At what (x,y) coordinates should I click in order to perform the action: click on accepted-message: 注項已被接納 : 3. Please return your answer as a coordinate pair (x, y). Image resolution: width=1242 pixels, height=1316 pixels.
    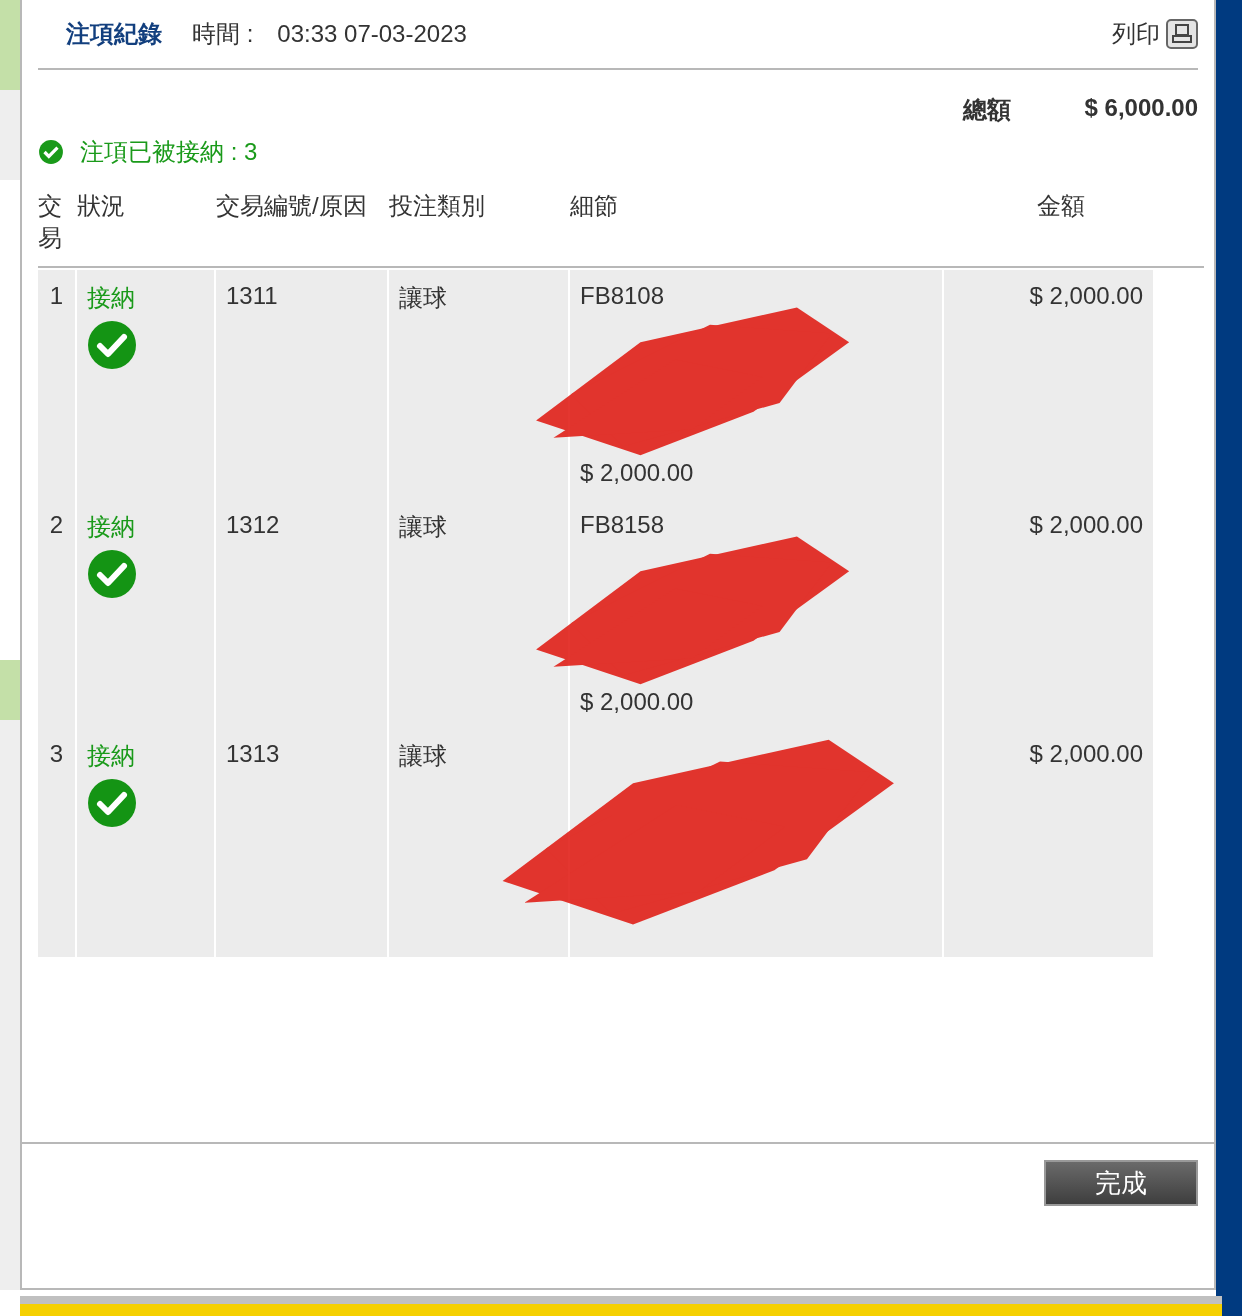
    Looking at the image, I should click on (169, 152).